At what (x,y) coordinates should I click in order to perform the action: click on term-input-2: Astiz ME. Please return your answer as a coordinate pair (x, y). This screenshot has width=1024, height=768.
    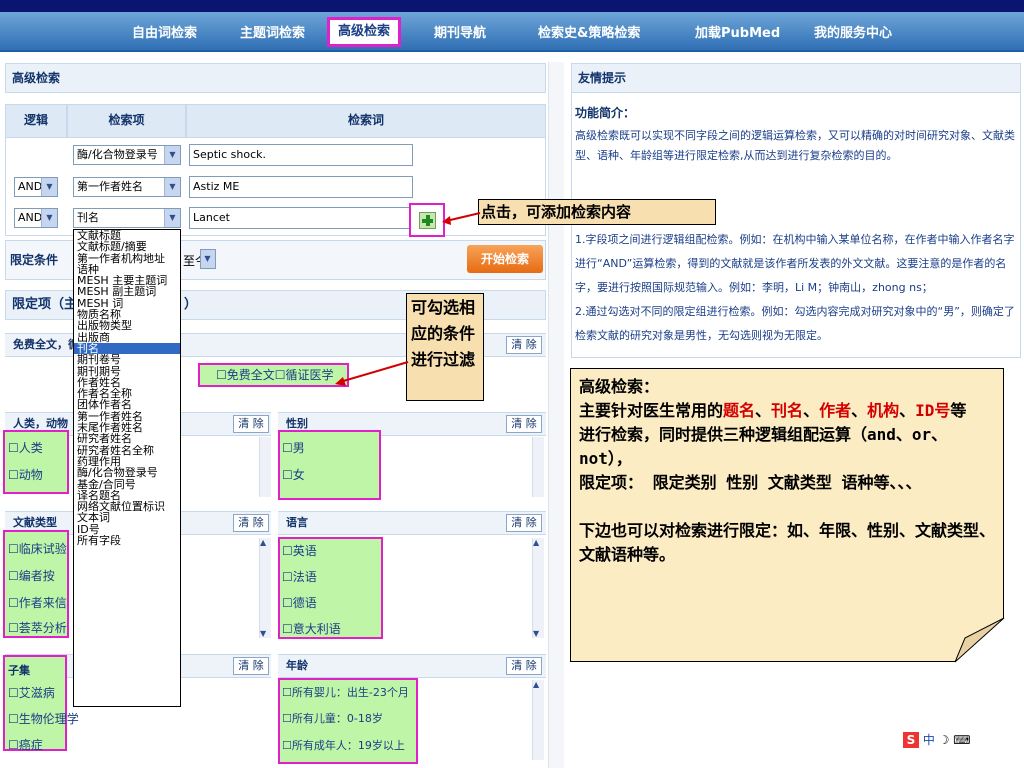
    Looking at the image, I should click on (301, 187).